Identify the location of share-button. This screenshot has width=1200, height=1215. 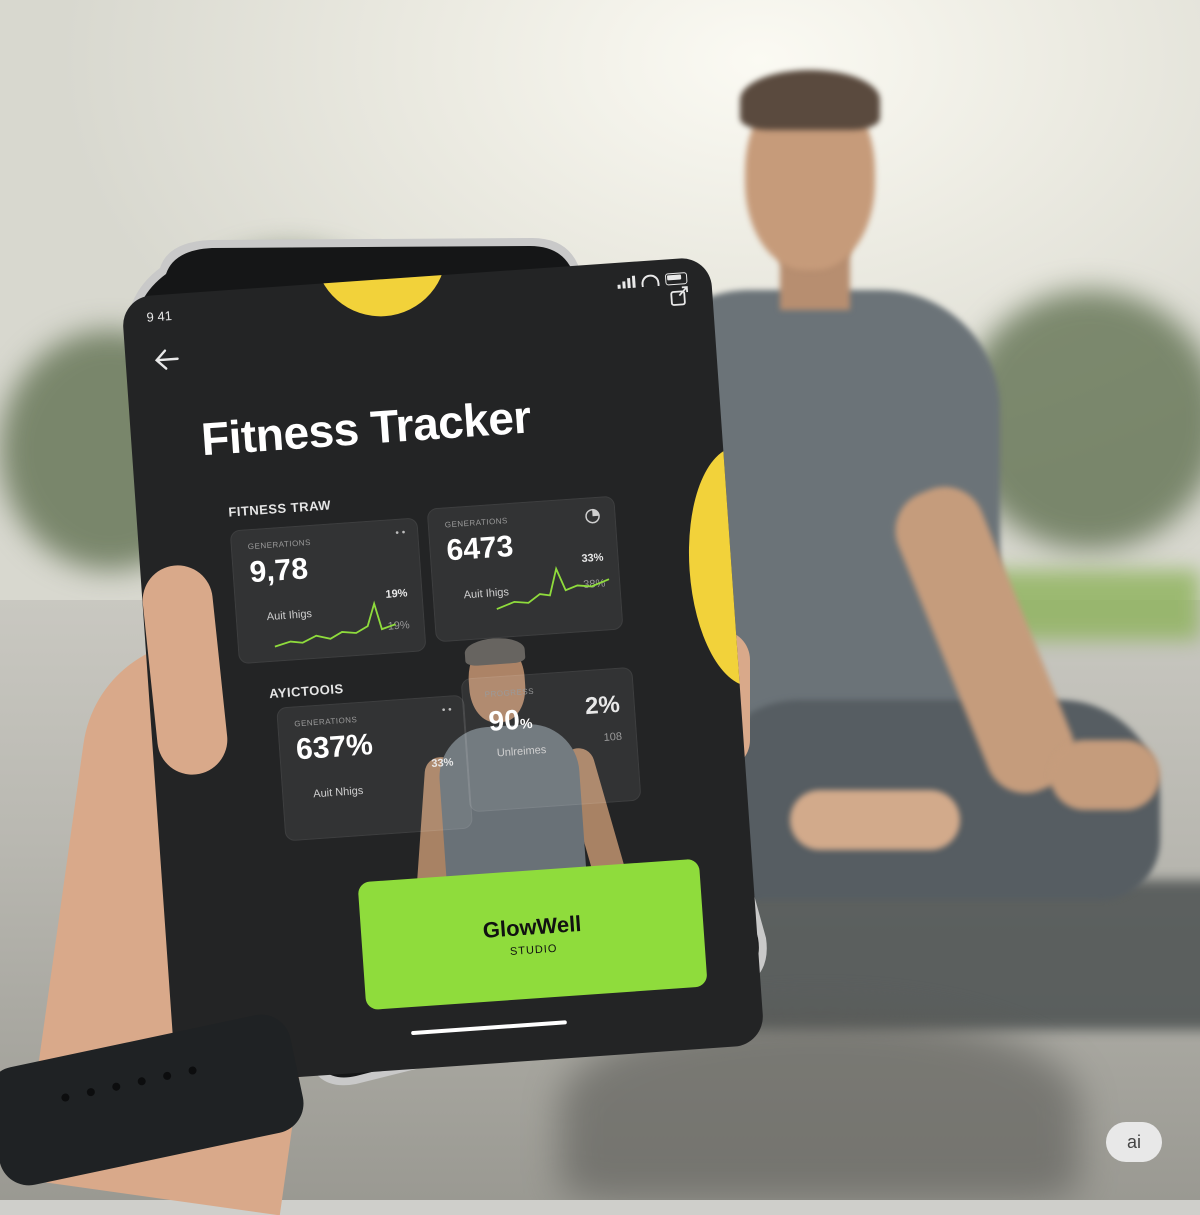
(679, 295).